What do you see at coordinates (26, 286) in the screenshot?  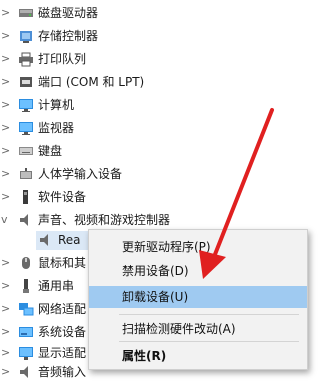 I see `usb-icon` at bounding box center [26, 286].